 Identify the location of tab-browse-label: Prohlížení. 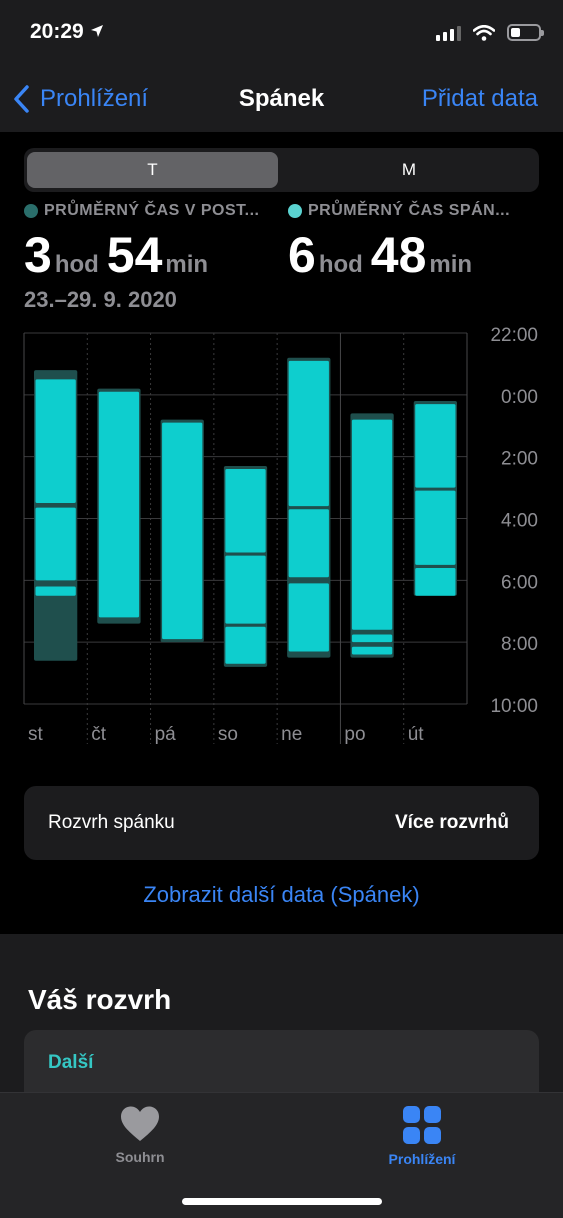
(422, 1159).